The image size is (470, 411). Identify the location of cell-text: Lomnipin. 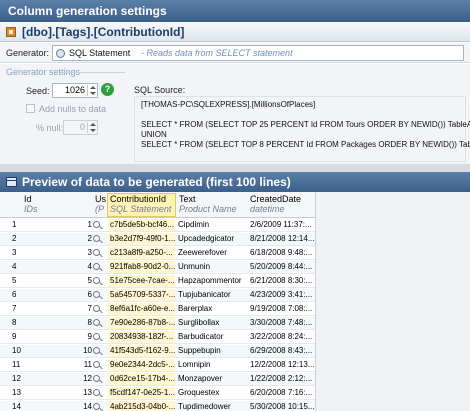
(194, 364).